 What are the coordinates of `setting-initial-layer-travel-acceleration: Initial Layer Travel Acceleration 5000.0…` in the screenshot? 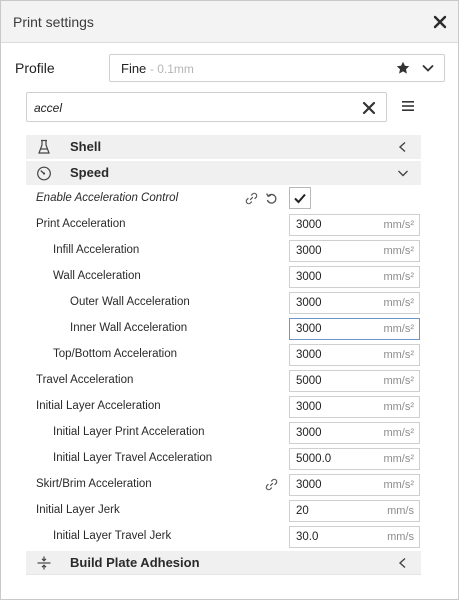 It's located at (223, 459).